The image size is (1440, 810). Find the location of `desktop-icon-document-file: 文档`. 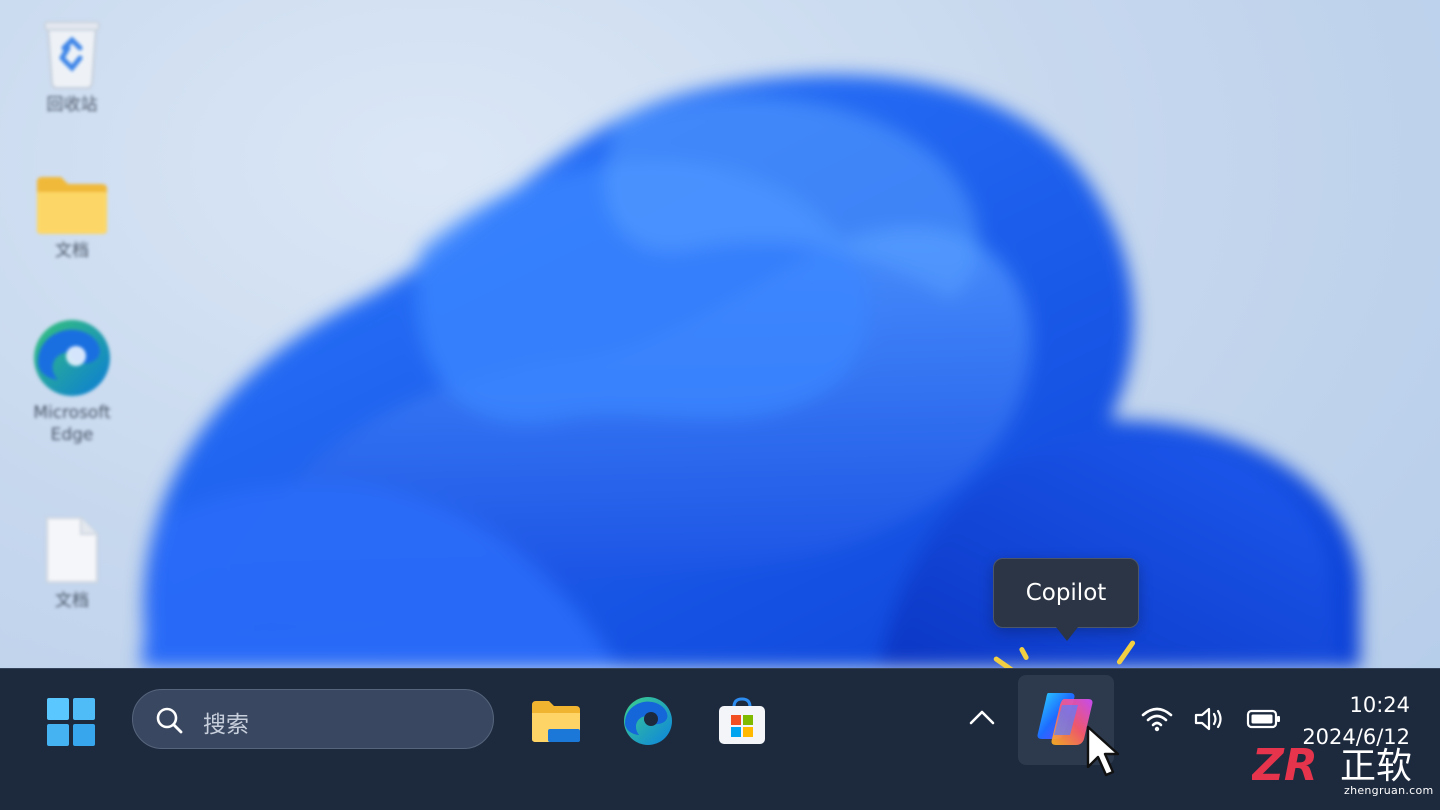

desktop-icon-document-file: 文档 is located at coordinates (72, 563).